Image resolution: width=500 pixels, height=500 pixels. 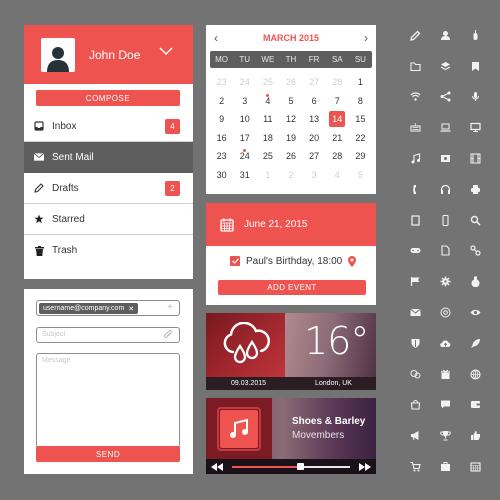 I want to click on calendar-day: 21, so click(x=337, y=138).